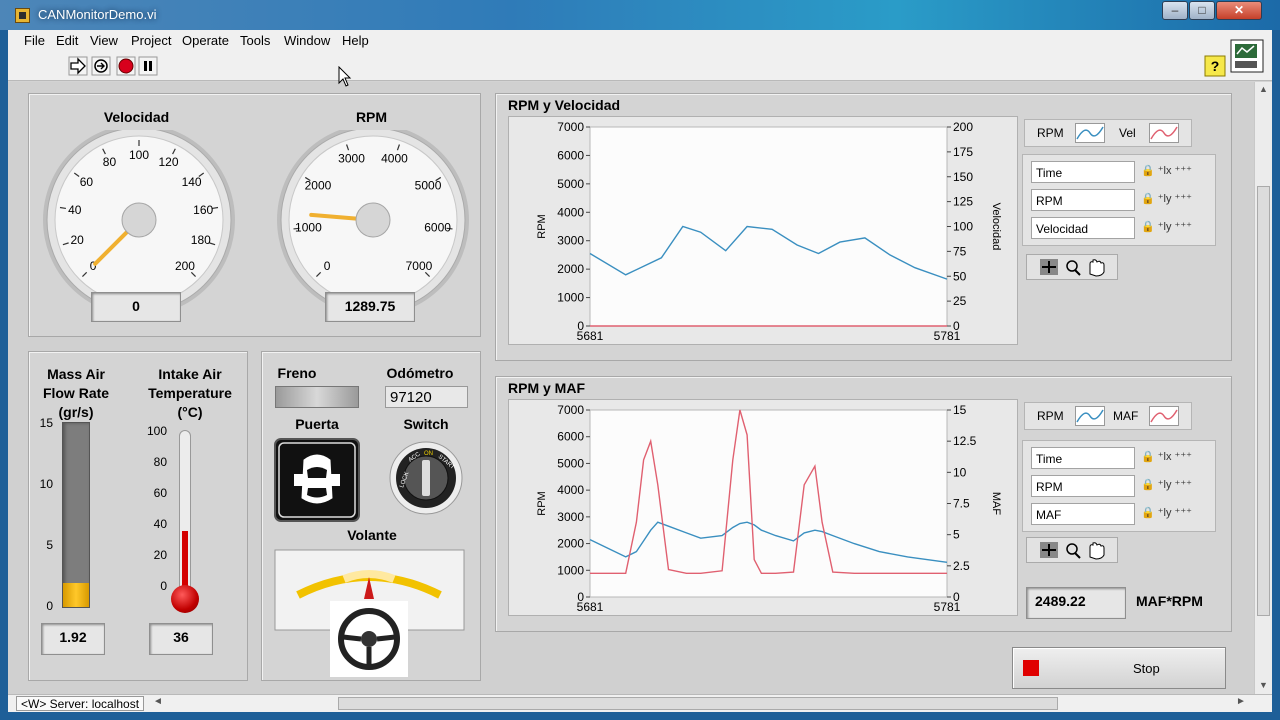 The height and width of the screenshot is (720, 1280). Describe the element at coordinates (426, 424) in the screenshot. I see `switch-label: Switch` at that location.